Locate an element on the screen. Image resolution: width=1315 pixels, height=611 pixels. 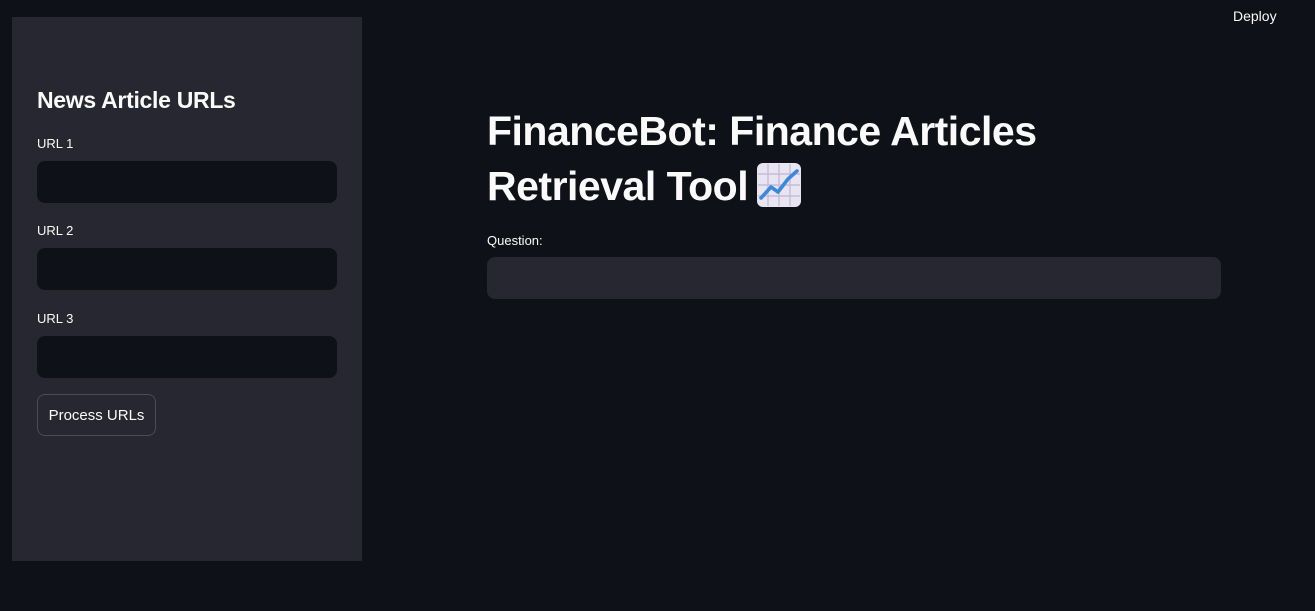
url-3-input is located at coordinates (187, 357).